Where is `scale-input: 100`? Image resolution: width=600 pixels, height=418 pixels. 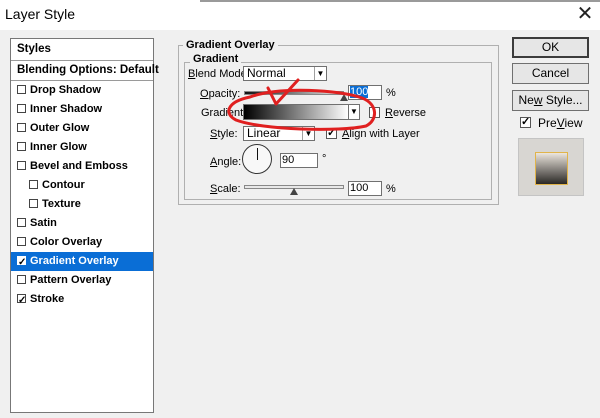 scale-input: 100 is located at coordinates (365, 188).